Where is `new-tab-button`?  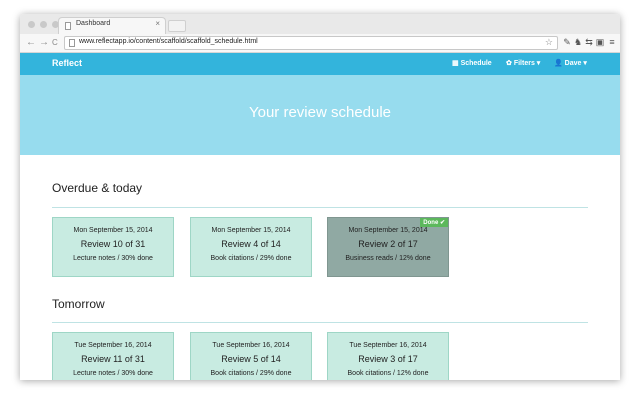
new-tab-button is located at coordinates (177, 26).